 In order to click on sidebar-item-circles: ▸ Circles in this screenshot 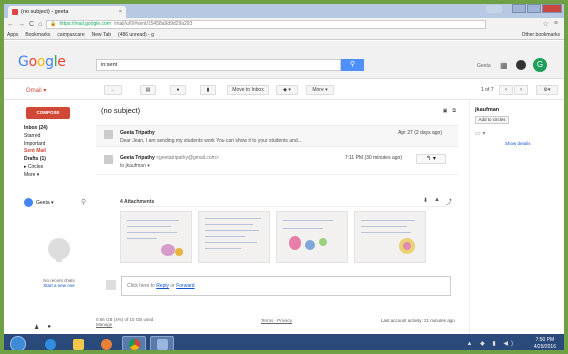, I will do `click(36, 168)`.